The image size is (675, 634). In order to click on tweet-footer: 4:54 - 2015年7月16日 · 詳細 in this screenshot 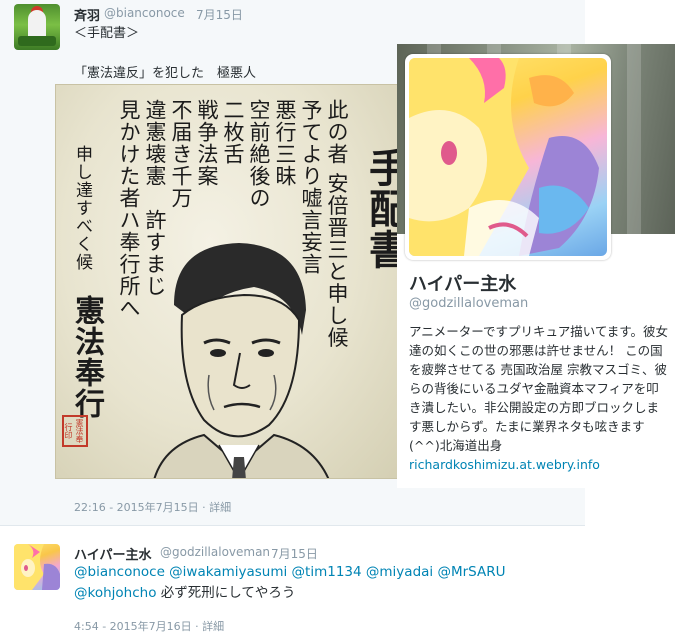, I will do `click(149, 626)`.